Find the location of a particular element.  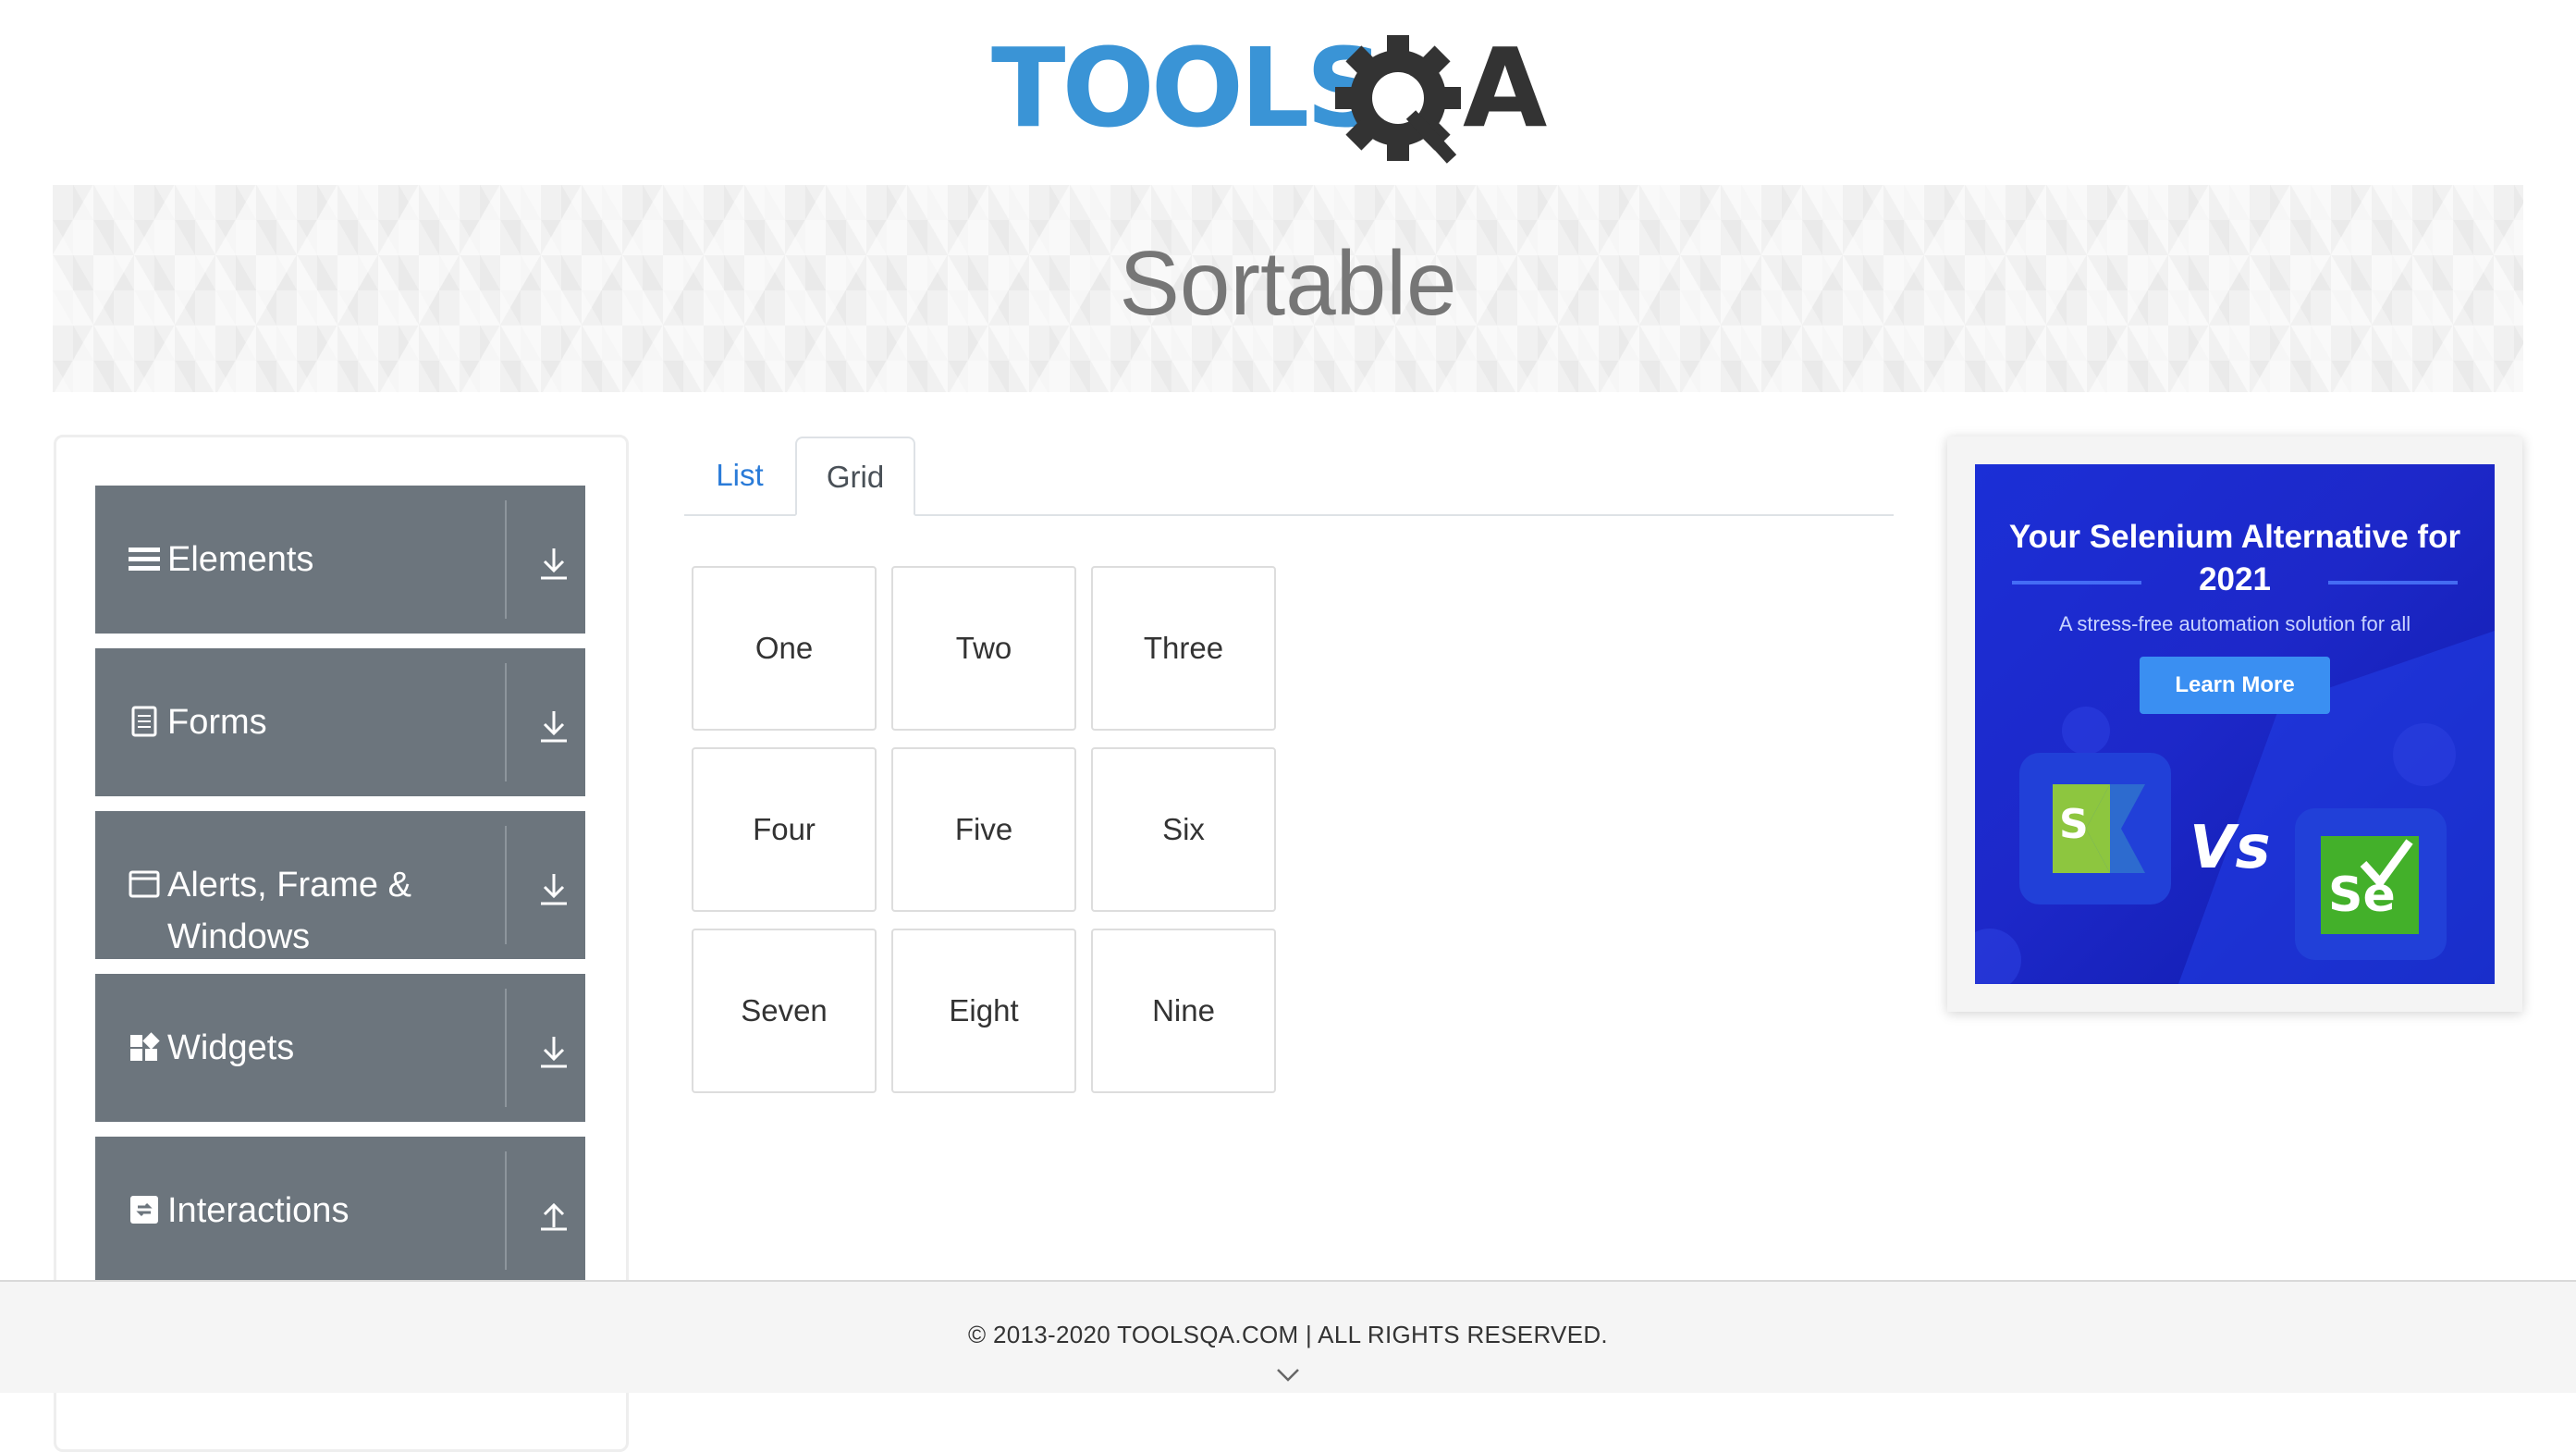

tab-bar: List Grid is located at coordinates (1289, 476).